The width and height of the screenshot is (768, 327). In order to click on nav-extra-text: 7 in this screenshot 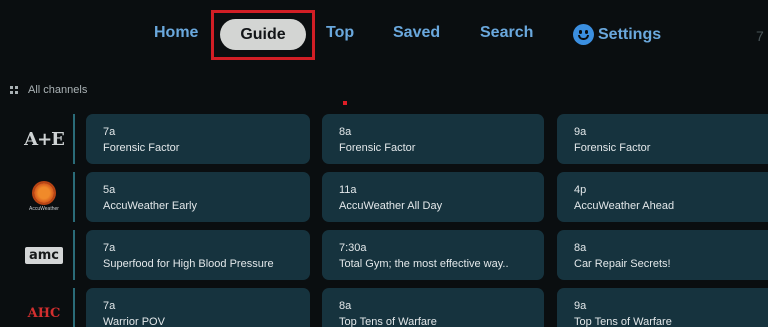, I will do `click(760, 36)`.